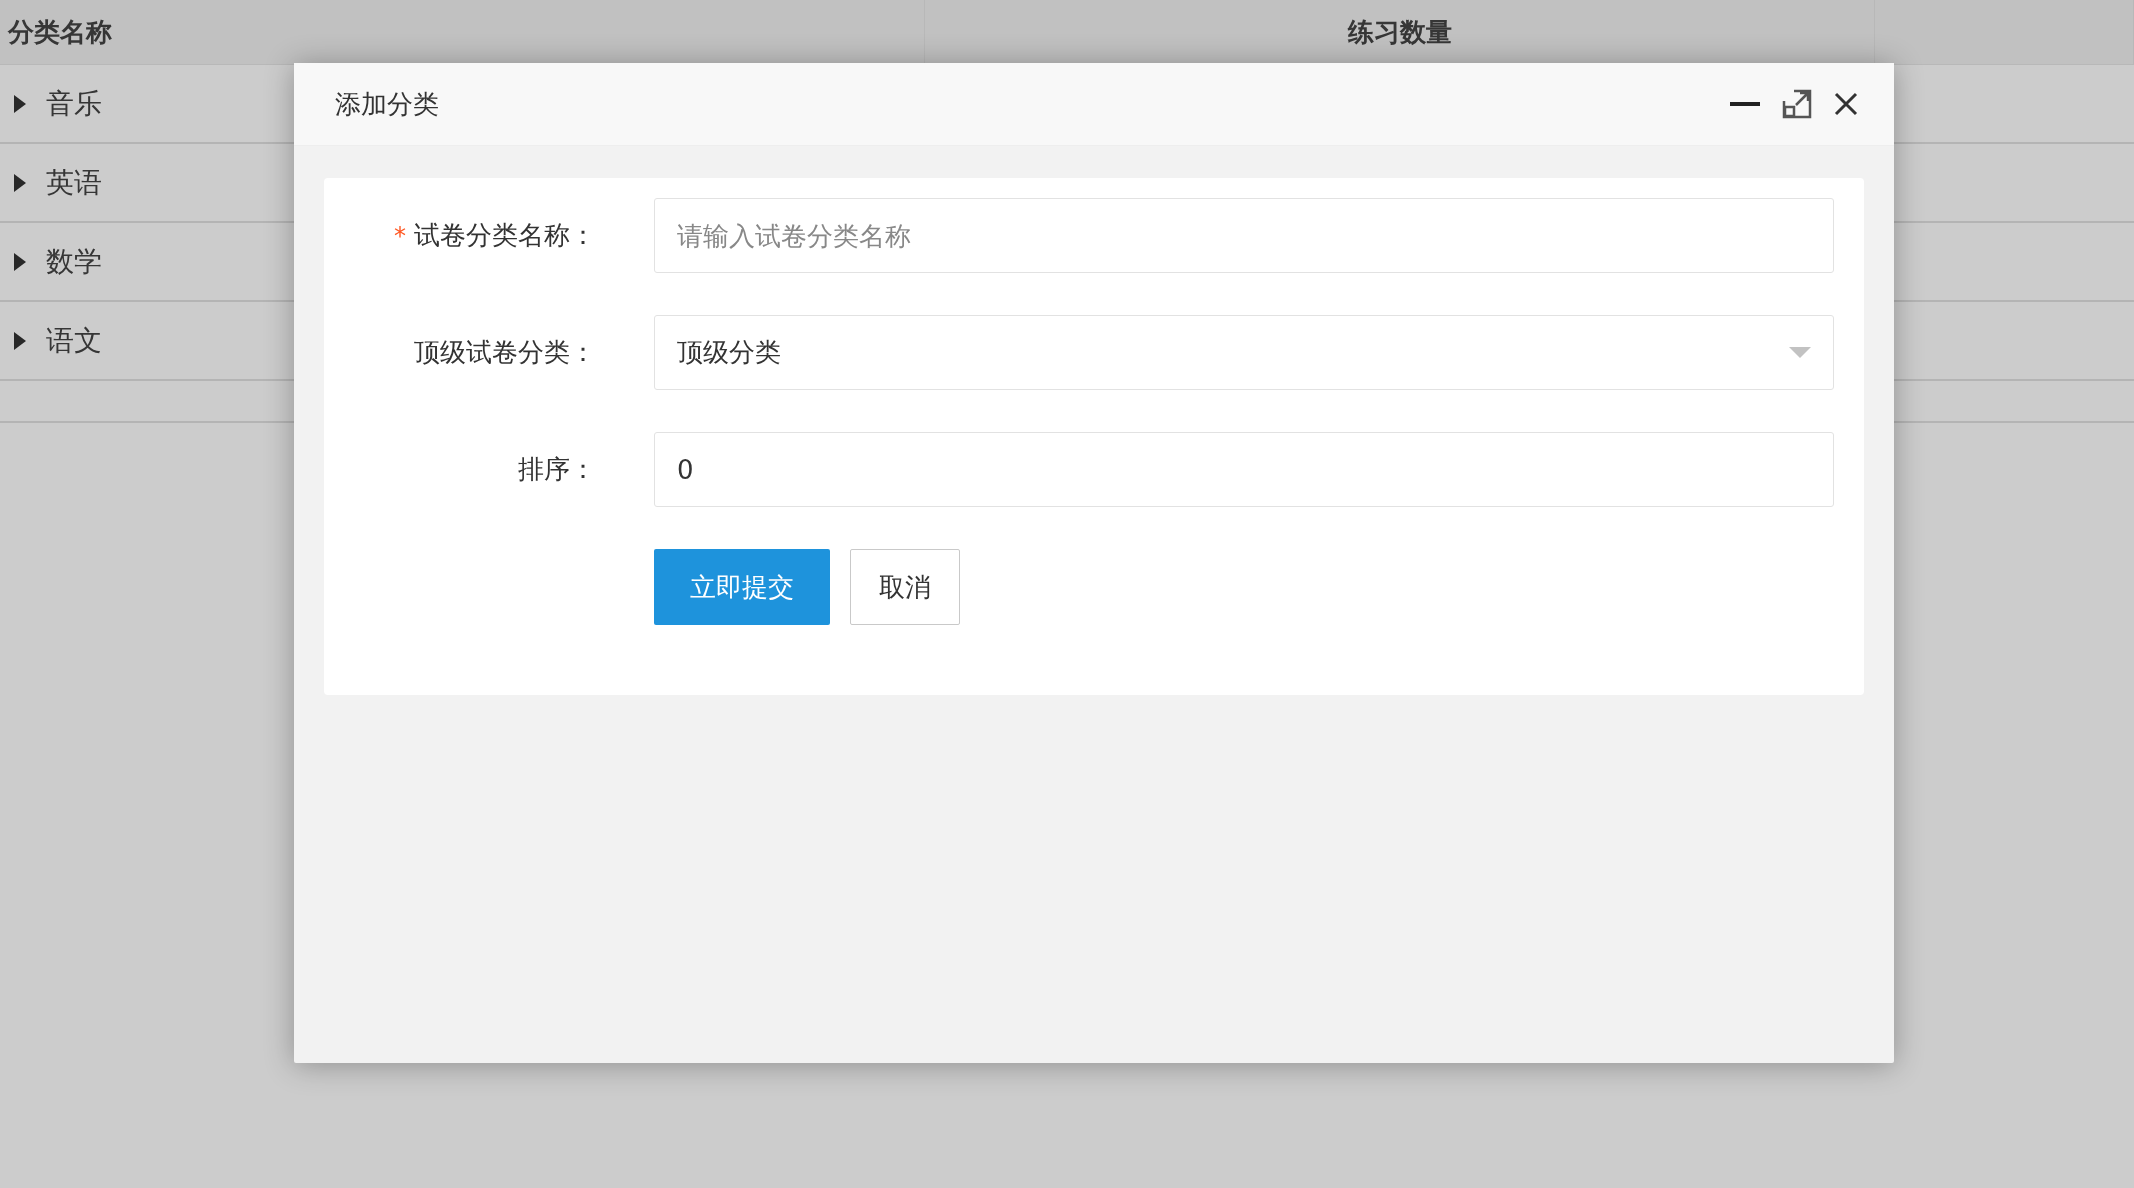 Image resolution: width=2134 pixels, height=1188 pixels. Describe the element at coordinates (400, 236) in the screenshot. I see `required-mark: *` at that location.